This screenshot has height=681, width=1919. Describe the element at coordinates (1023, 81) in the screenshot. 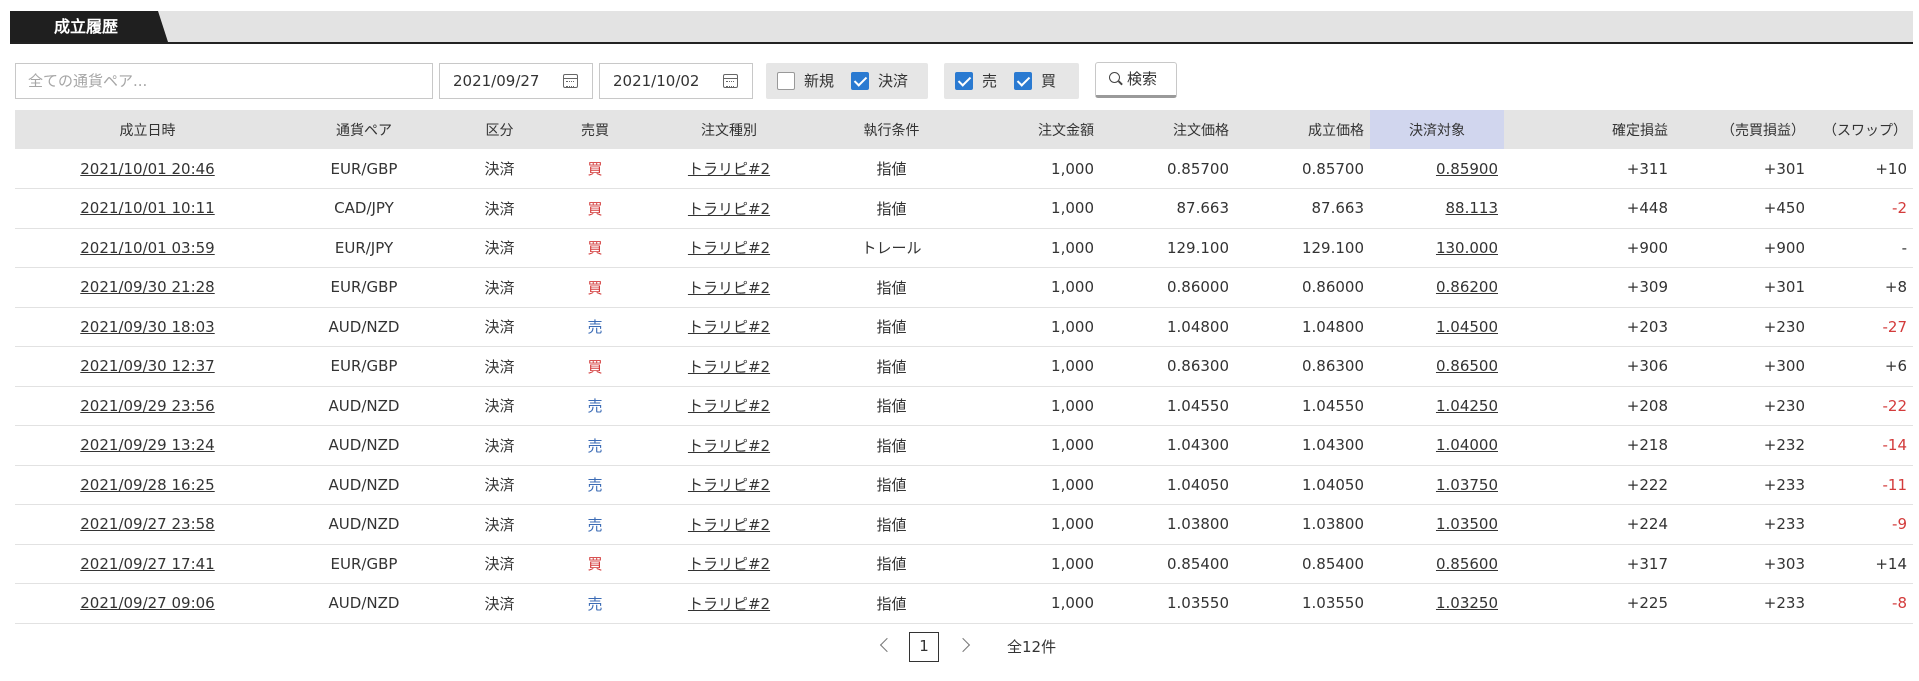

I see `checkbox-buy-box` at that location.